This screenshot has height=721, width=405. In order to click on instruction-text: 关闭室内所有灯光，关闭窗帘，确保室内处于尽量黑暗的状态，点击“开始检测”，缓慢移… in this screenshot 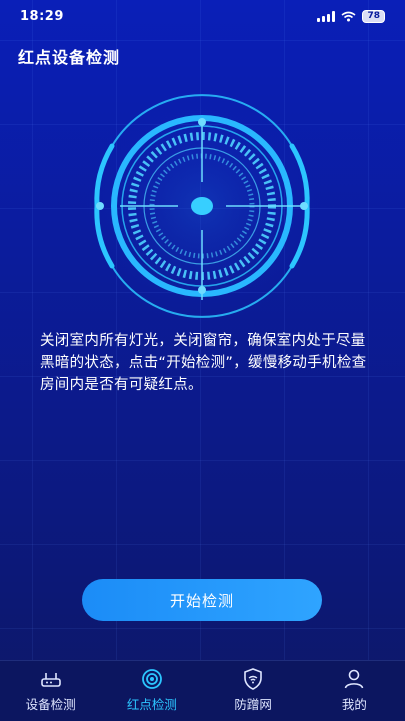, I will do `click(203, 363)`.